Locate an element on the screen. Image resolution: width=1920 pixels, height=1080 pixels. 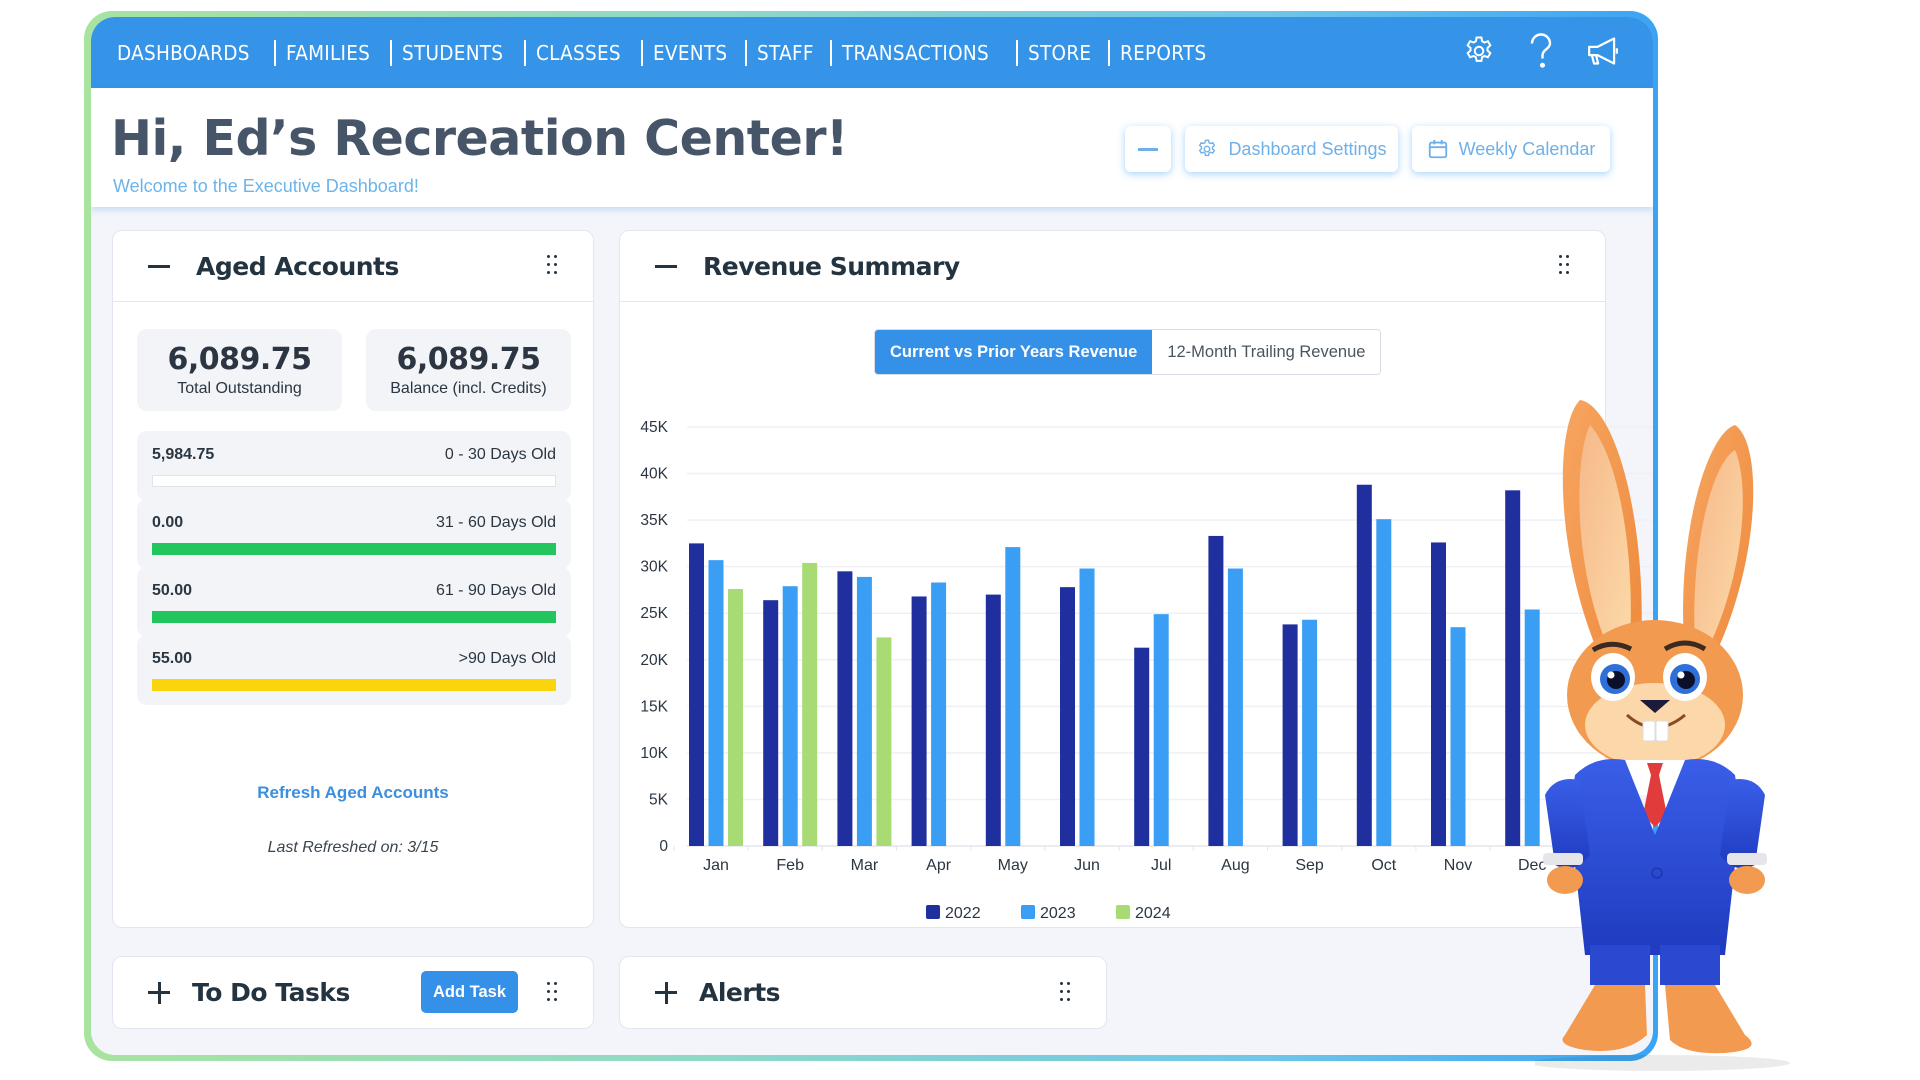
x-tick-label: Sep is located at coordinates (1309, 865).